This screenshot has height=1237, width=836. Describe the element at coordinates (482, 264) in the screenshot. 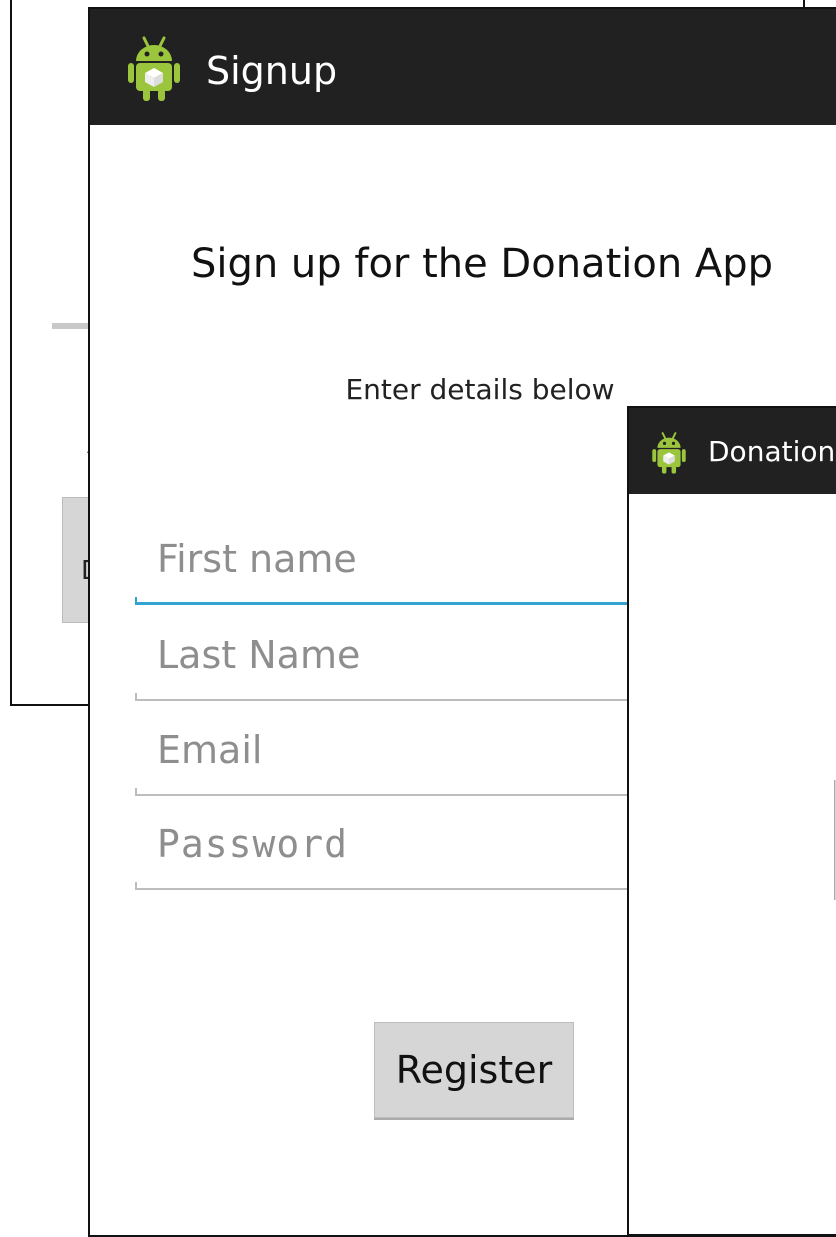

I see `page-heading: Sign up for the Donation App` at that location.